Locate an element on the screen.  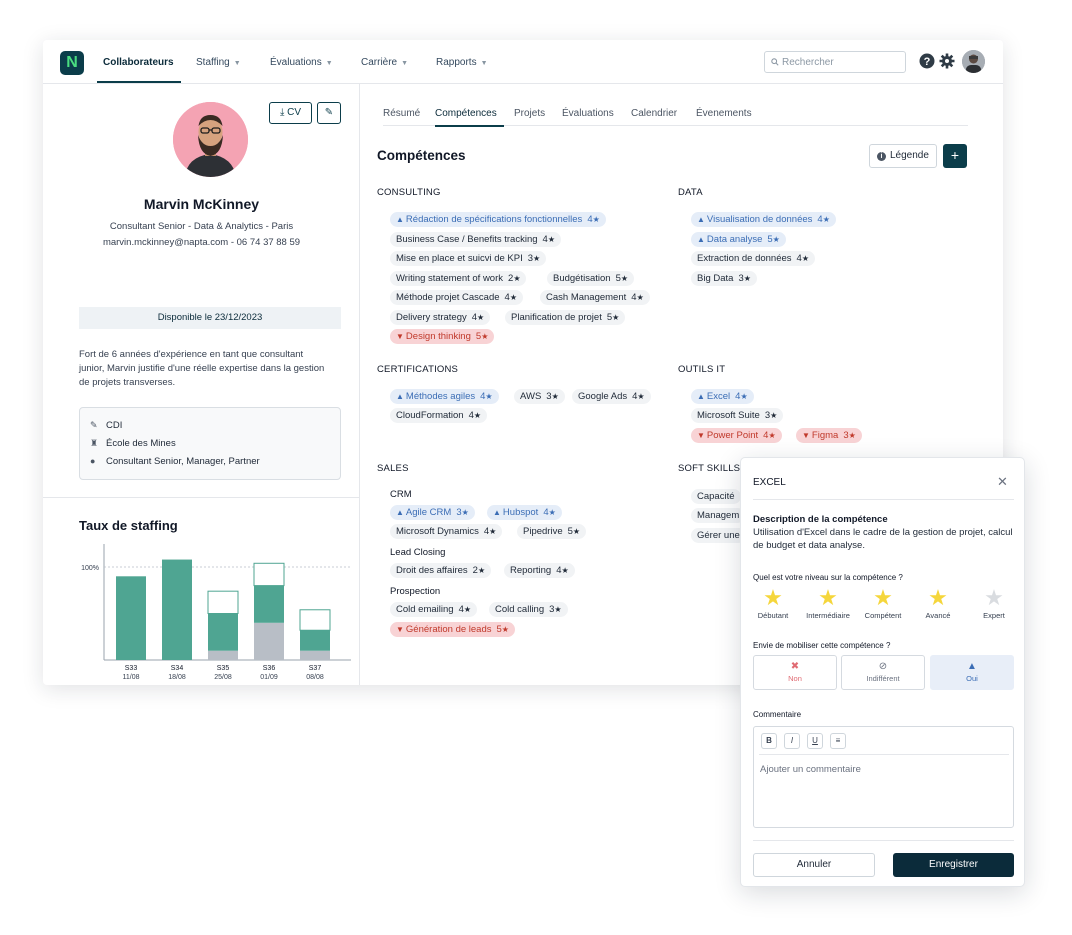
chip-label: Cold calling is located at coordinates (520, 609).